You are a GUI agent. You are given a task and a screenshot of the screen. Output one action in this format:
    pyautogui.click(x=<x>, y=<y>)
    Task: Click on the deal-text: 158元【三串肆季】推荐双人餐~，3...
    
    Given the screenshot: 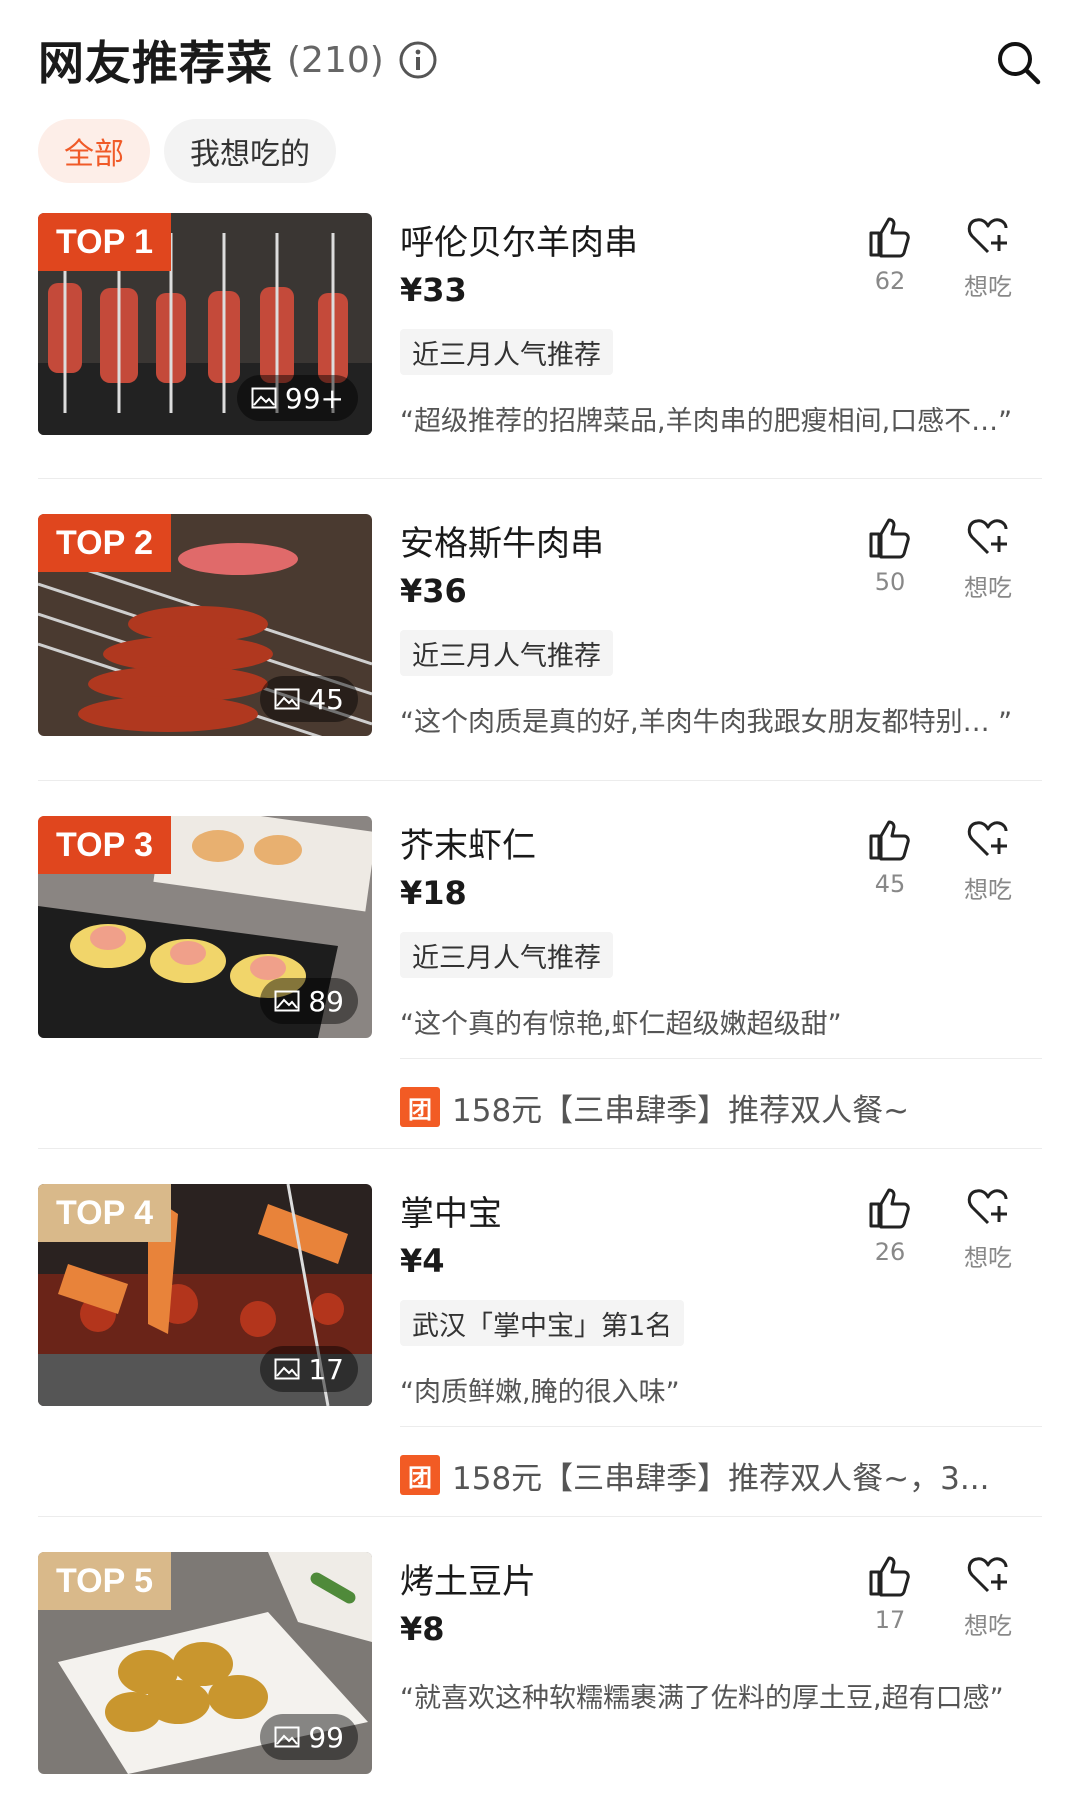 What is the action you would take?
    pyautogui.click(x=721, y=1478)
    